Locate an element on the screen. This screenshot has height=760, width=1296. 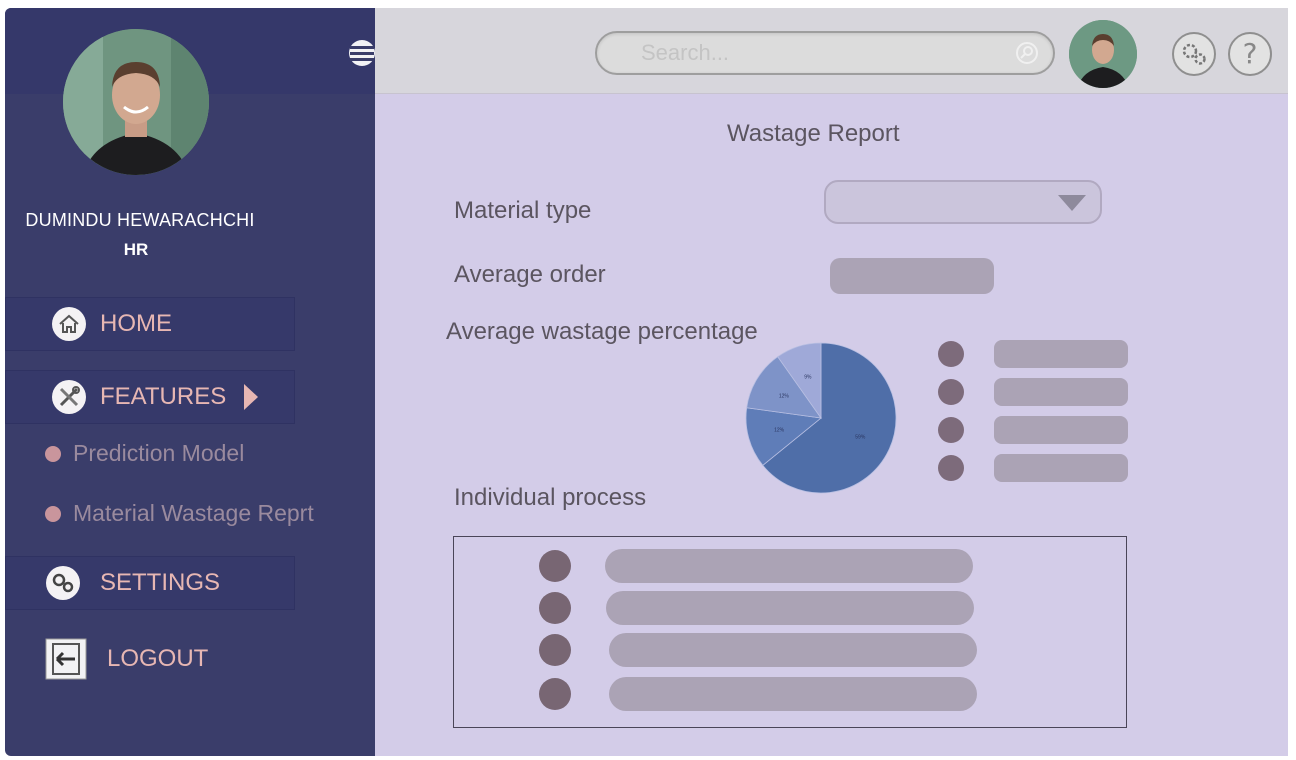
average-wastage-label: Average wastage percentage is located at coordinates (602, 331).